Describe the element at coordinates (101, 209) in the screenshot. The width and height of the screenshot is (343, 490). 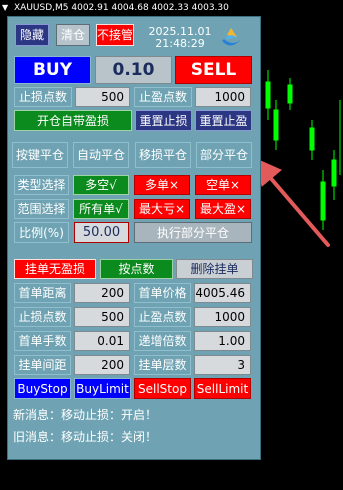
I see `range-all-orders-option: 所有单√` at that location.